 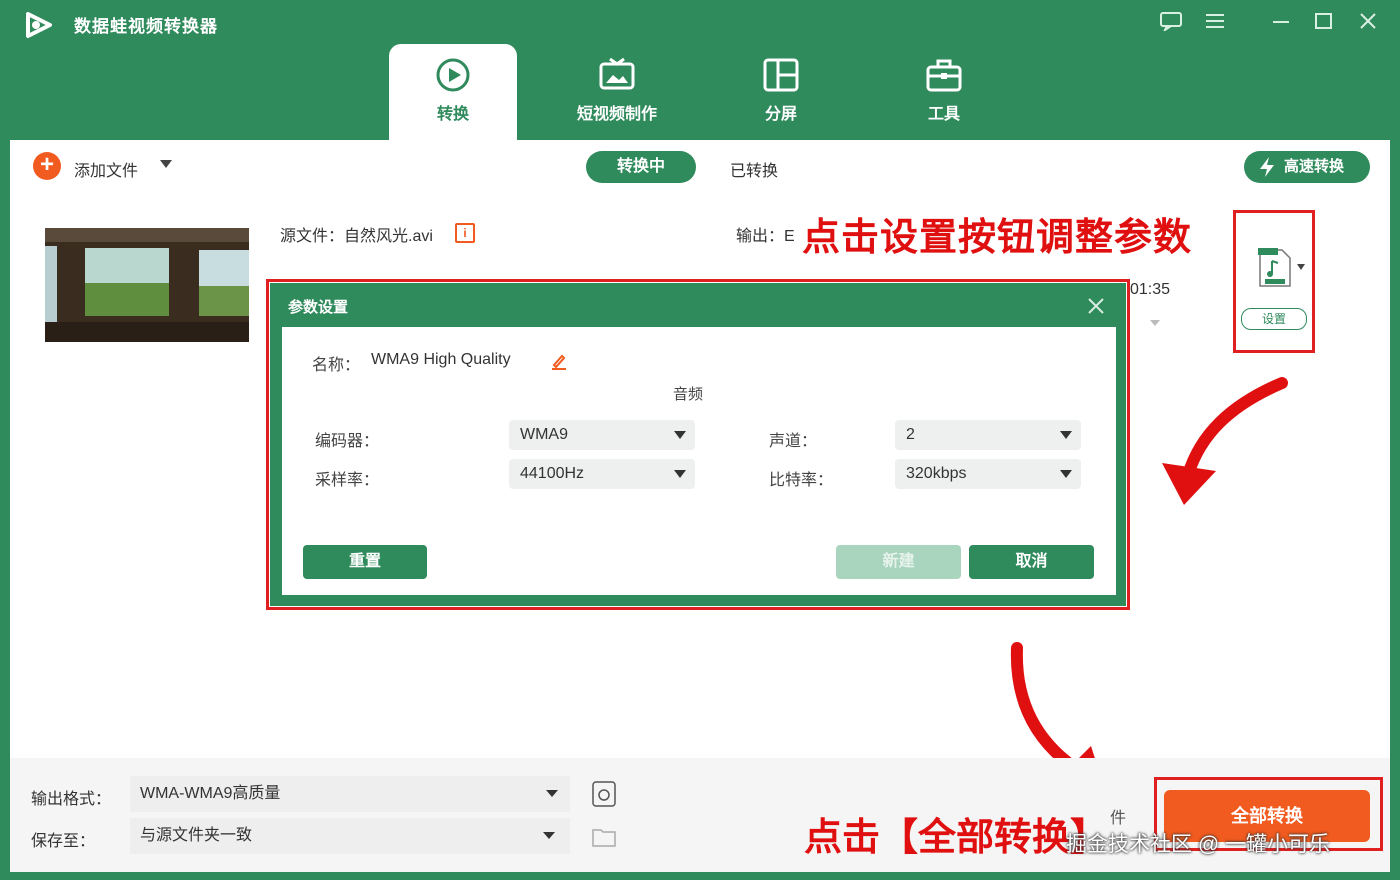 What do you see at coordinates (356, 236) in the screenshot?
I see `source-file-label: 源文件：自然风光.avi` at bounding box center [356, 236].